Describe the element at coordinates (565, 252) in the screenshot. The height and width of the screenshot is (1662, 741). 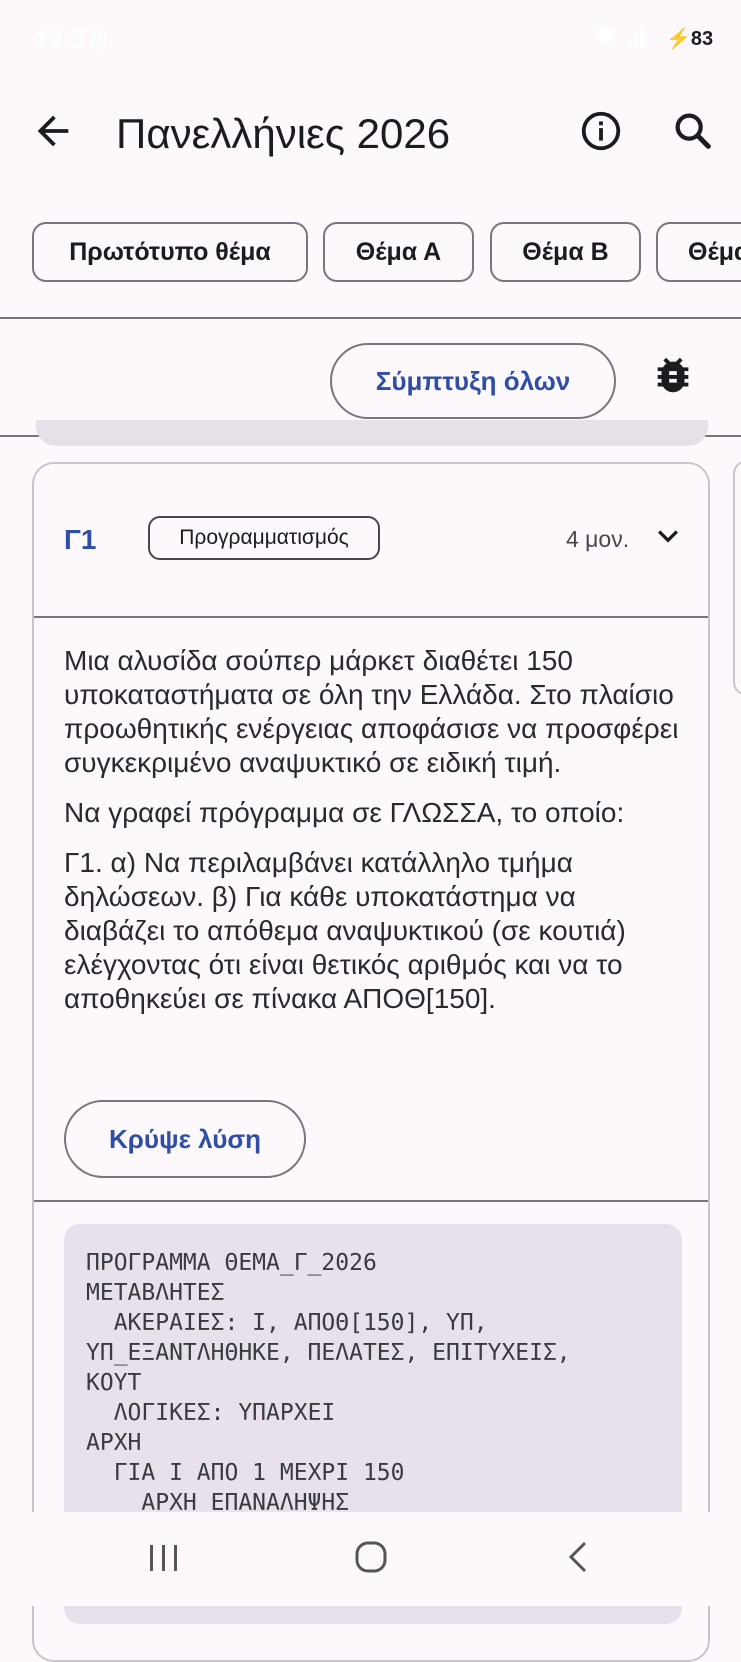
I see `tab-topic-b: Θέμα Β` at that location.